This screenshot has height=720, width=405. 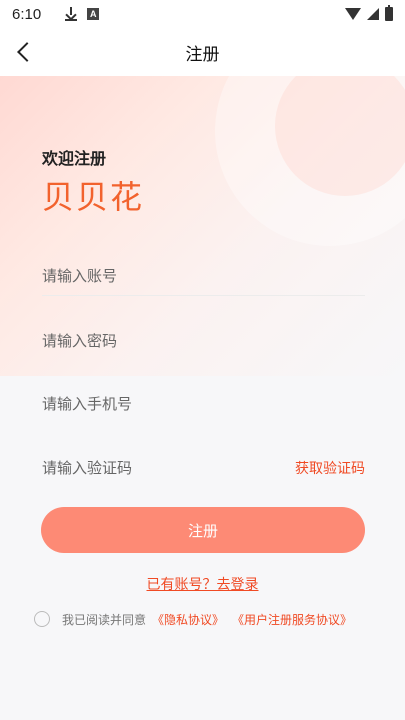 What do you see at coordinates (74, 158) in the screenshot?
I see `welcome-text: 欢迎注册` at bounding box center [74, 158].